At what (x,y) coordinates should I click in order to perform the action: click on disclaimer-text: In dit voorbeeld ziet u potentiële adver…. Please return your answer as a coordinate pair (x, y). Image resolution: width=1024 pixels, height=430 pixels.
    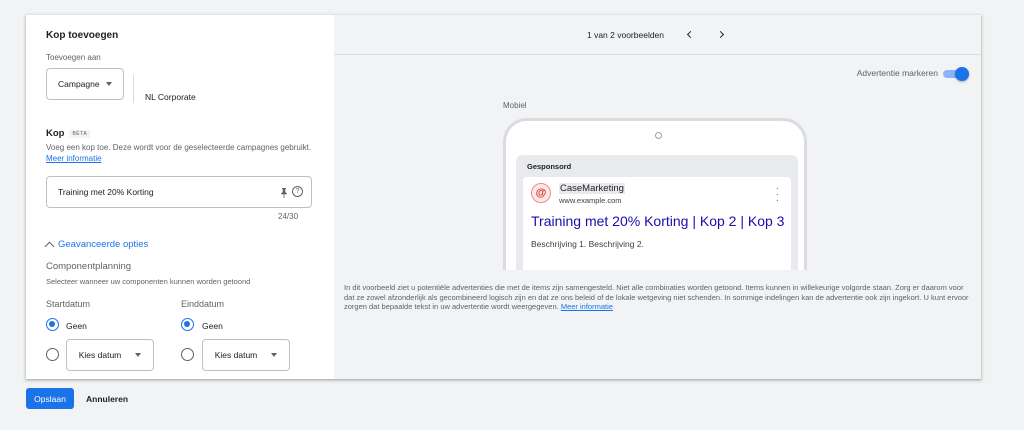
    Looking at the image, I should click on (656, 297).